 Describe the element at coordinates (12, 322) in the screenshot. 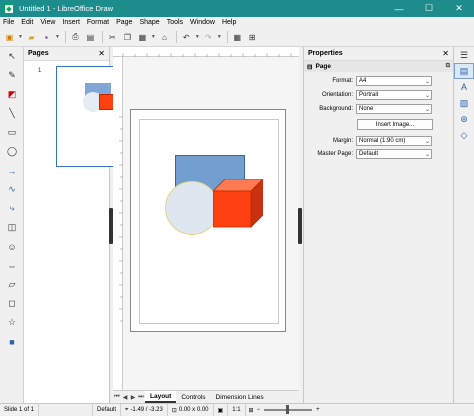

I see `stars-icon: ☆` at that location.